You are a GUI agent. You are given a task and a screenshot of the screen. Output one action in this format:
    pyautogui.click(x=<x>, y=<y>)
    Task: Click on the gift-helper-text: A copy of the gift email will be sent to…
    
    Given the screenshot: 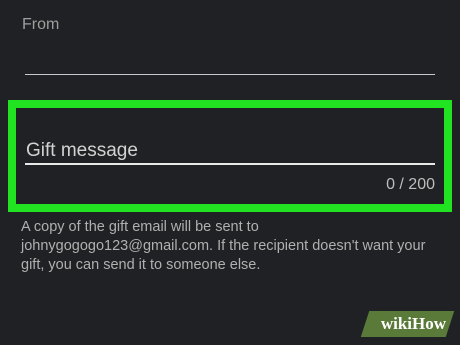 What is the action you would take?
    pyautogui.click(x=223, y=246)
    